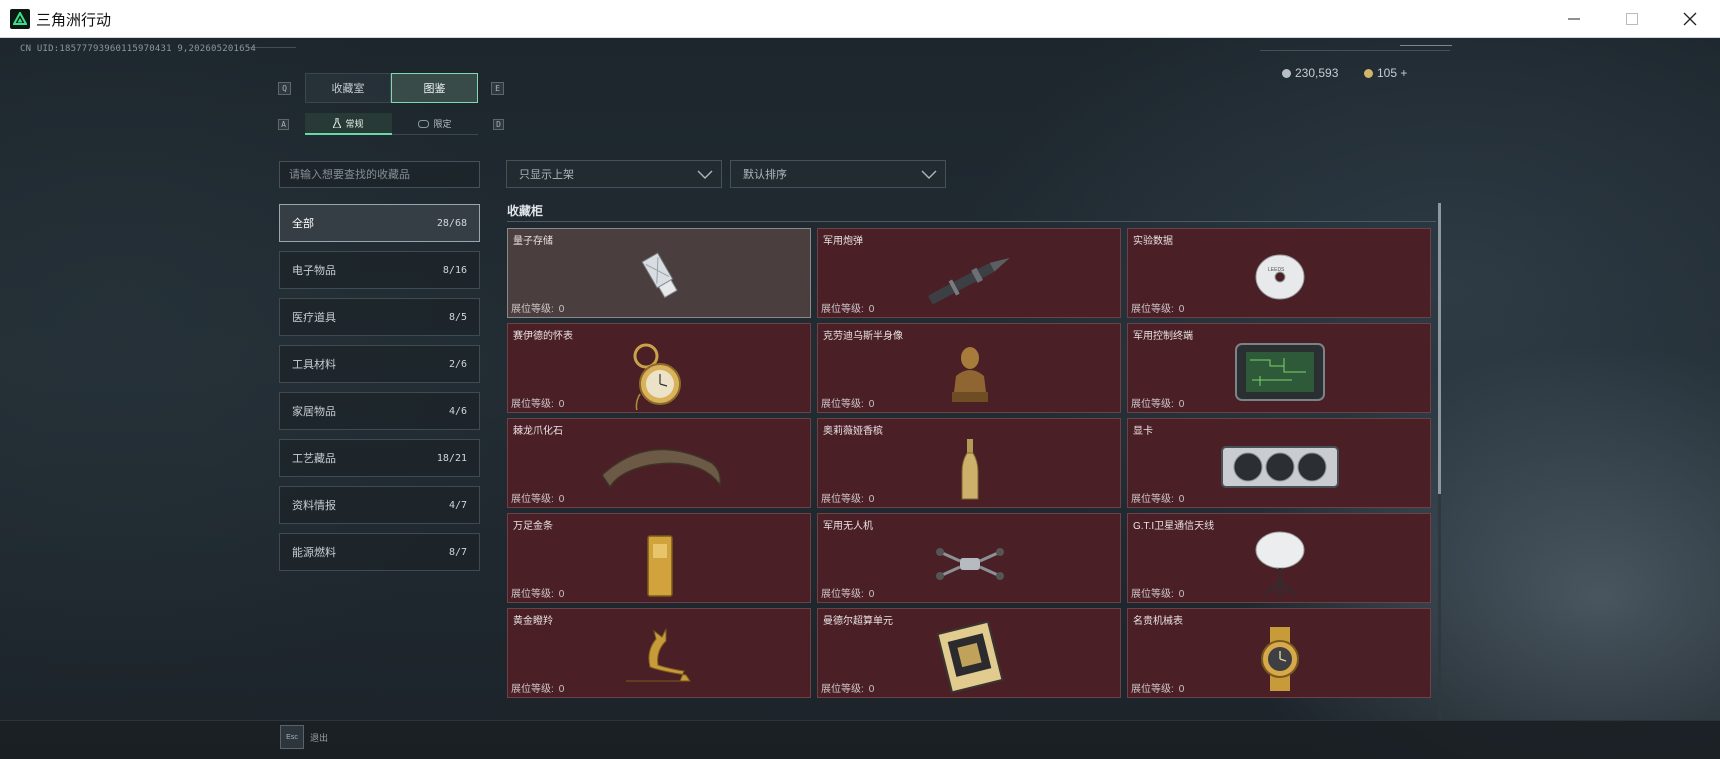 The width and height of the screenshot is (1720, 759). What do you see at coordinates (379, 223) in the screenshot?
I see `category-item: 全部 28/68` at bounding box center [379, 223].